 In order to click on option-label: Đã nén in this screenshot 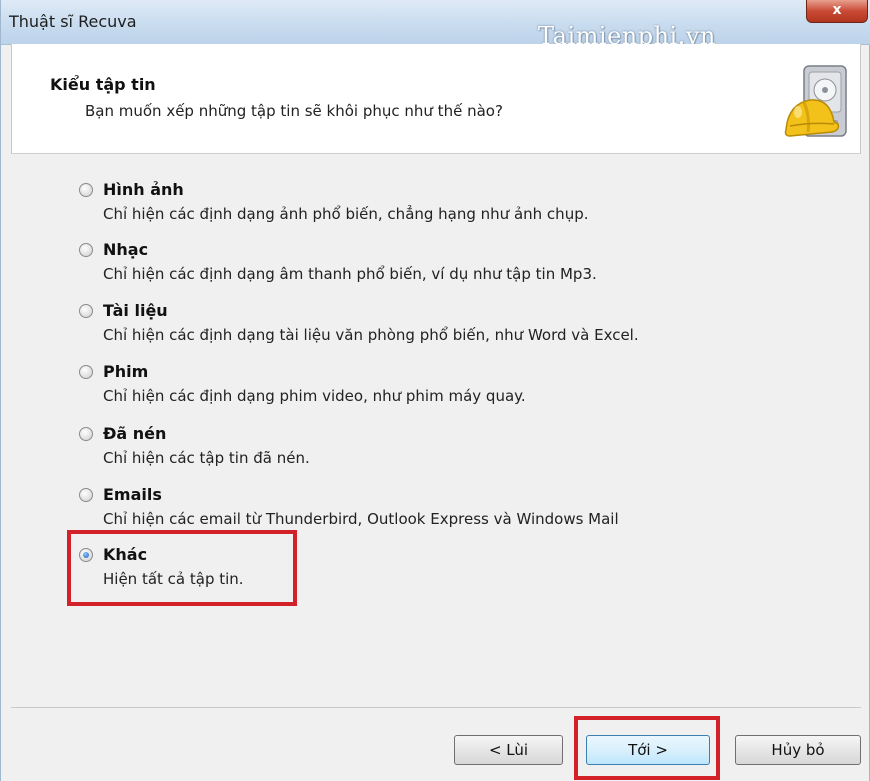, I will do `click(135, 433)`.